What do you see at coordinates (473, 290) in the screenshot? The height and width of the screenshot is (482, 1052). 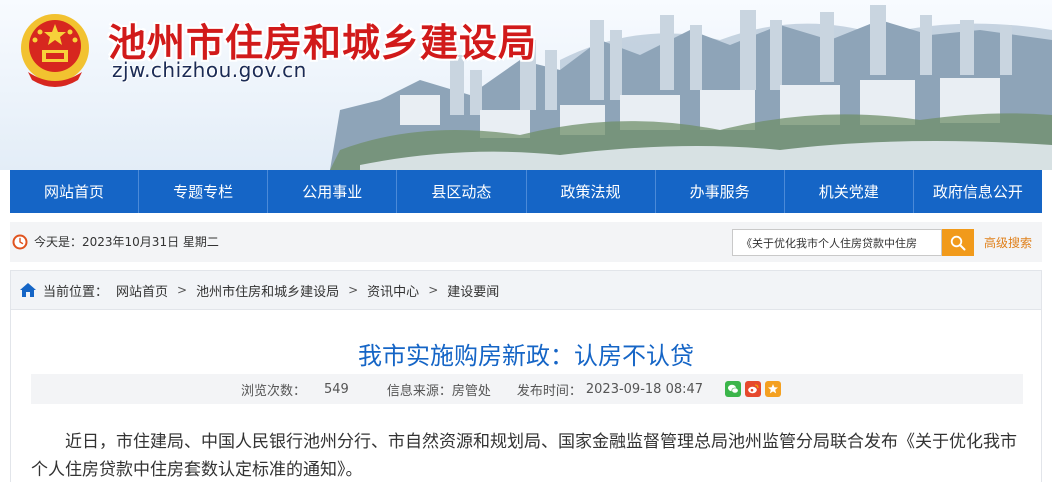 I see `breadcrumb-construction-news: 建设要闻` at bounding box center [473, 290].